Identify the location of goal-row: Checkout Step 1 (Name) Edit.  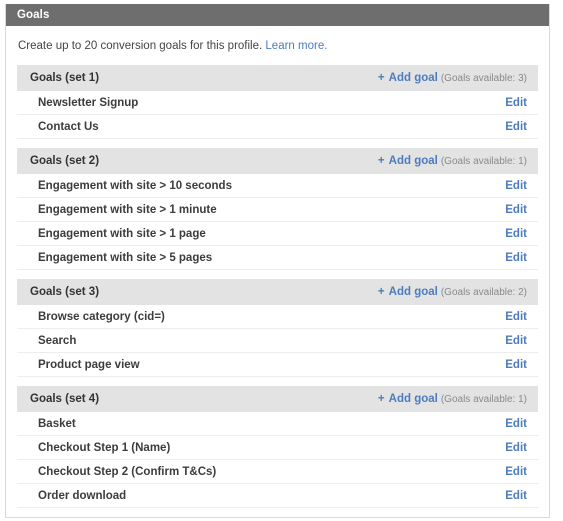
(277, 448).